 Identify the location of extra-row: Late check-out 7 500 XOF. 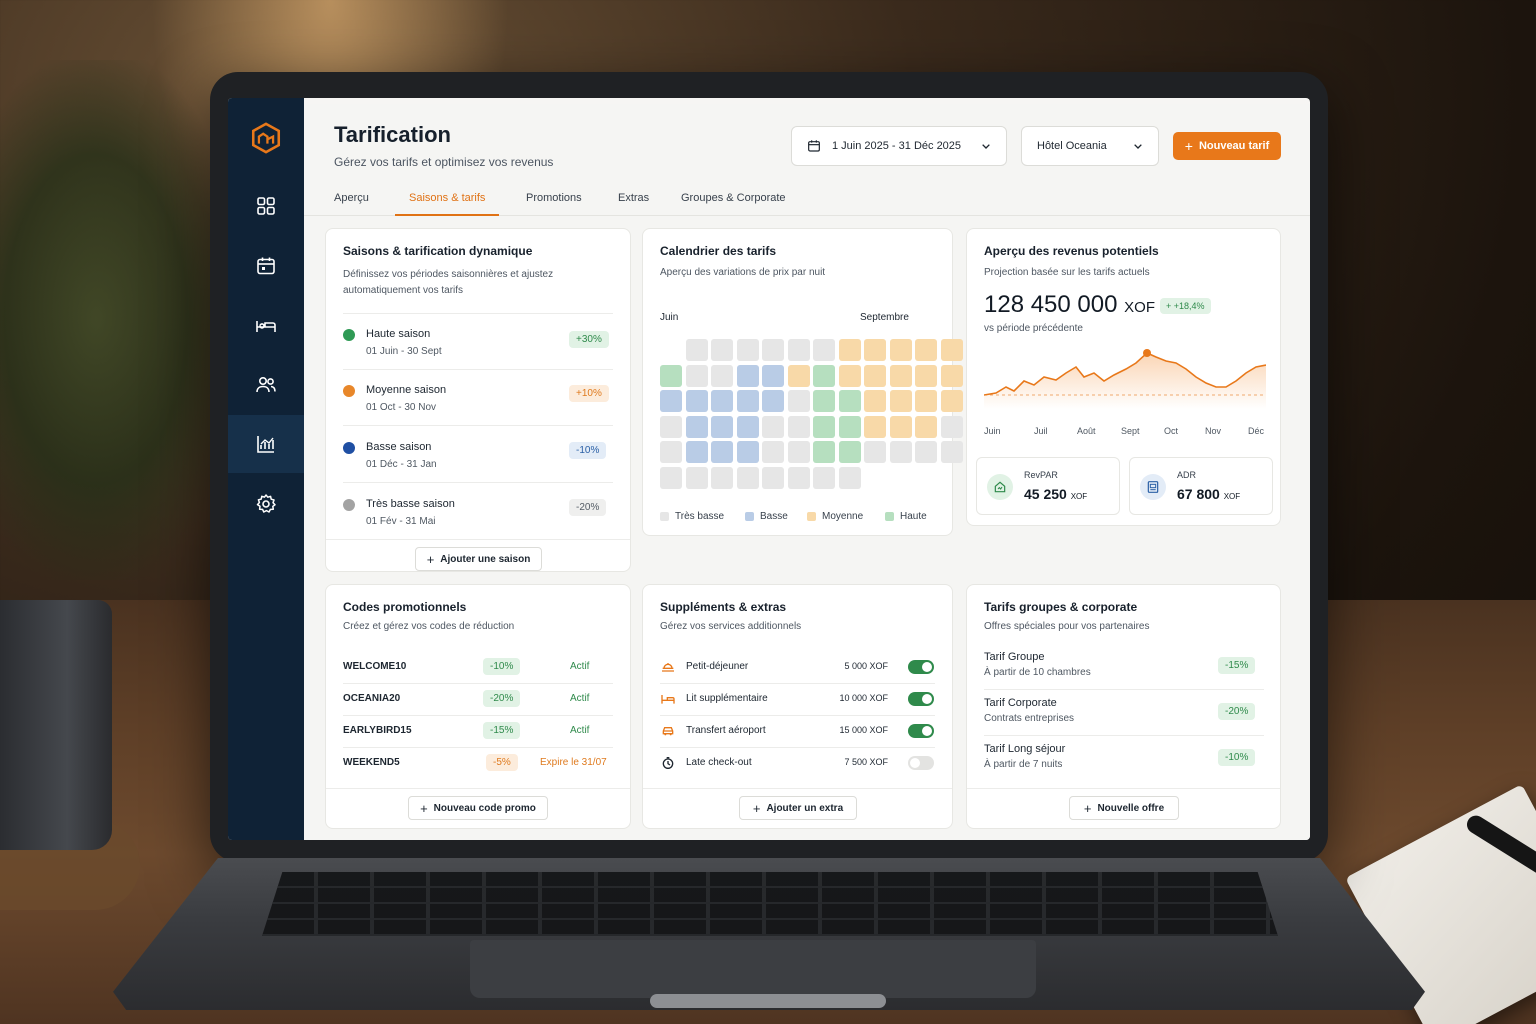
(797, 763).